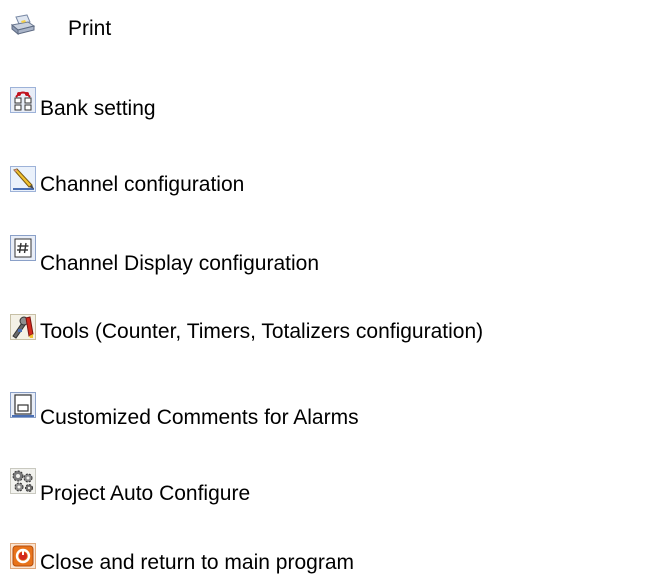 This screenshot has width=661, height=583. Describe the element at coordinates (145, 493) in the screenshot. I see `legend-label-project-auto-configure: Project Auto Configure` at that location.